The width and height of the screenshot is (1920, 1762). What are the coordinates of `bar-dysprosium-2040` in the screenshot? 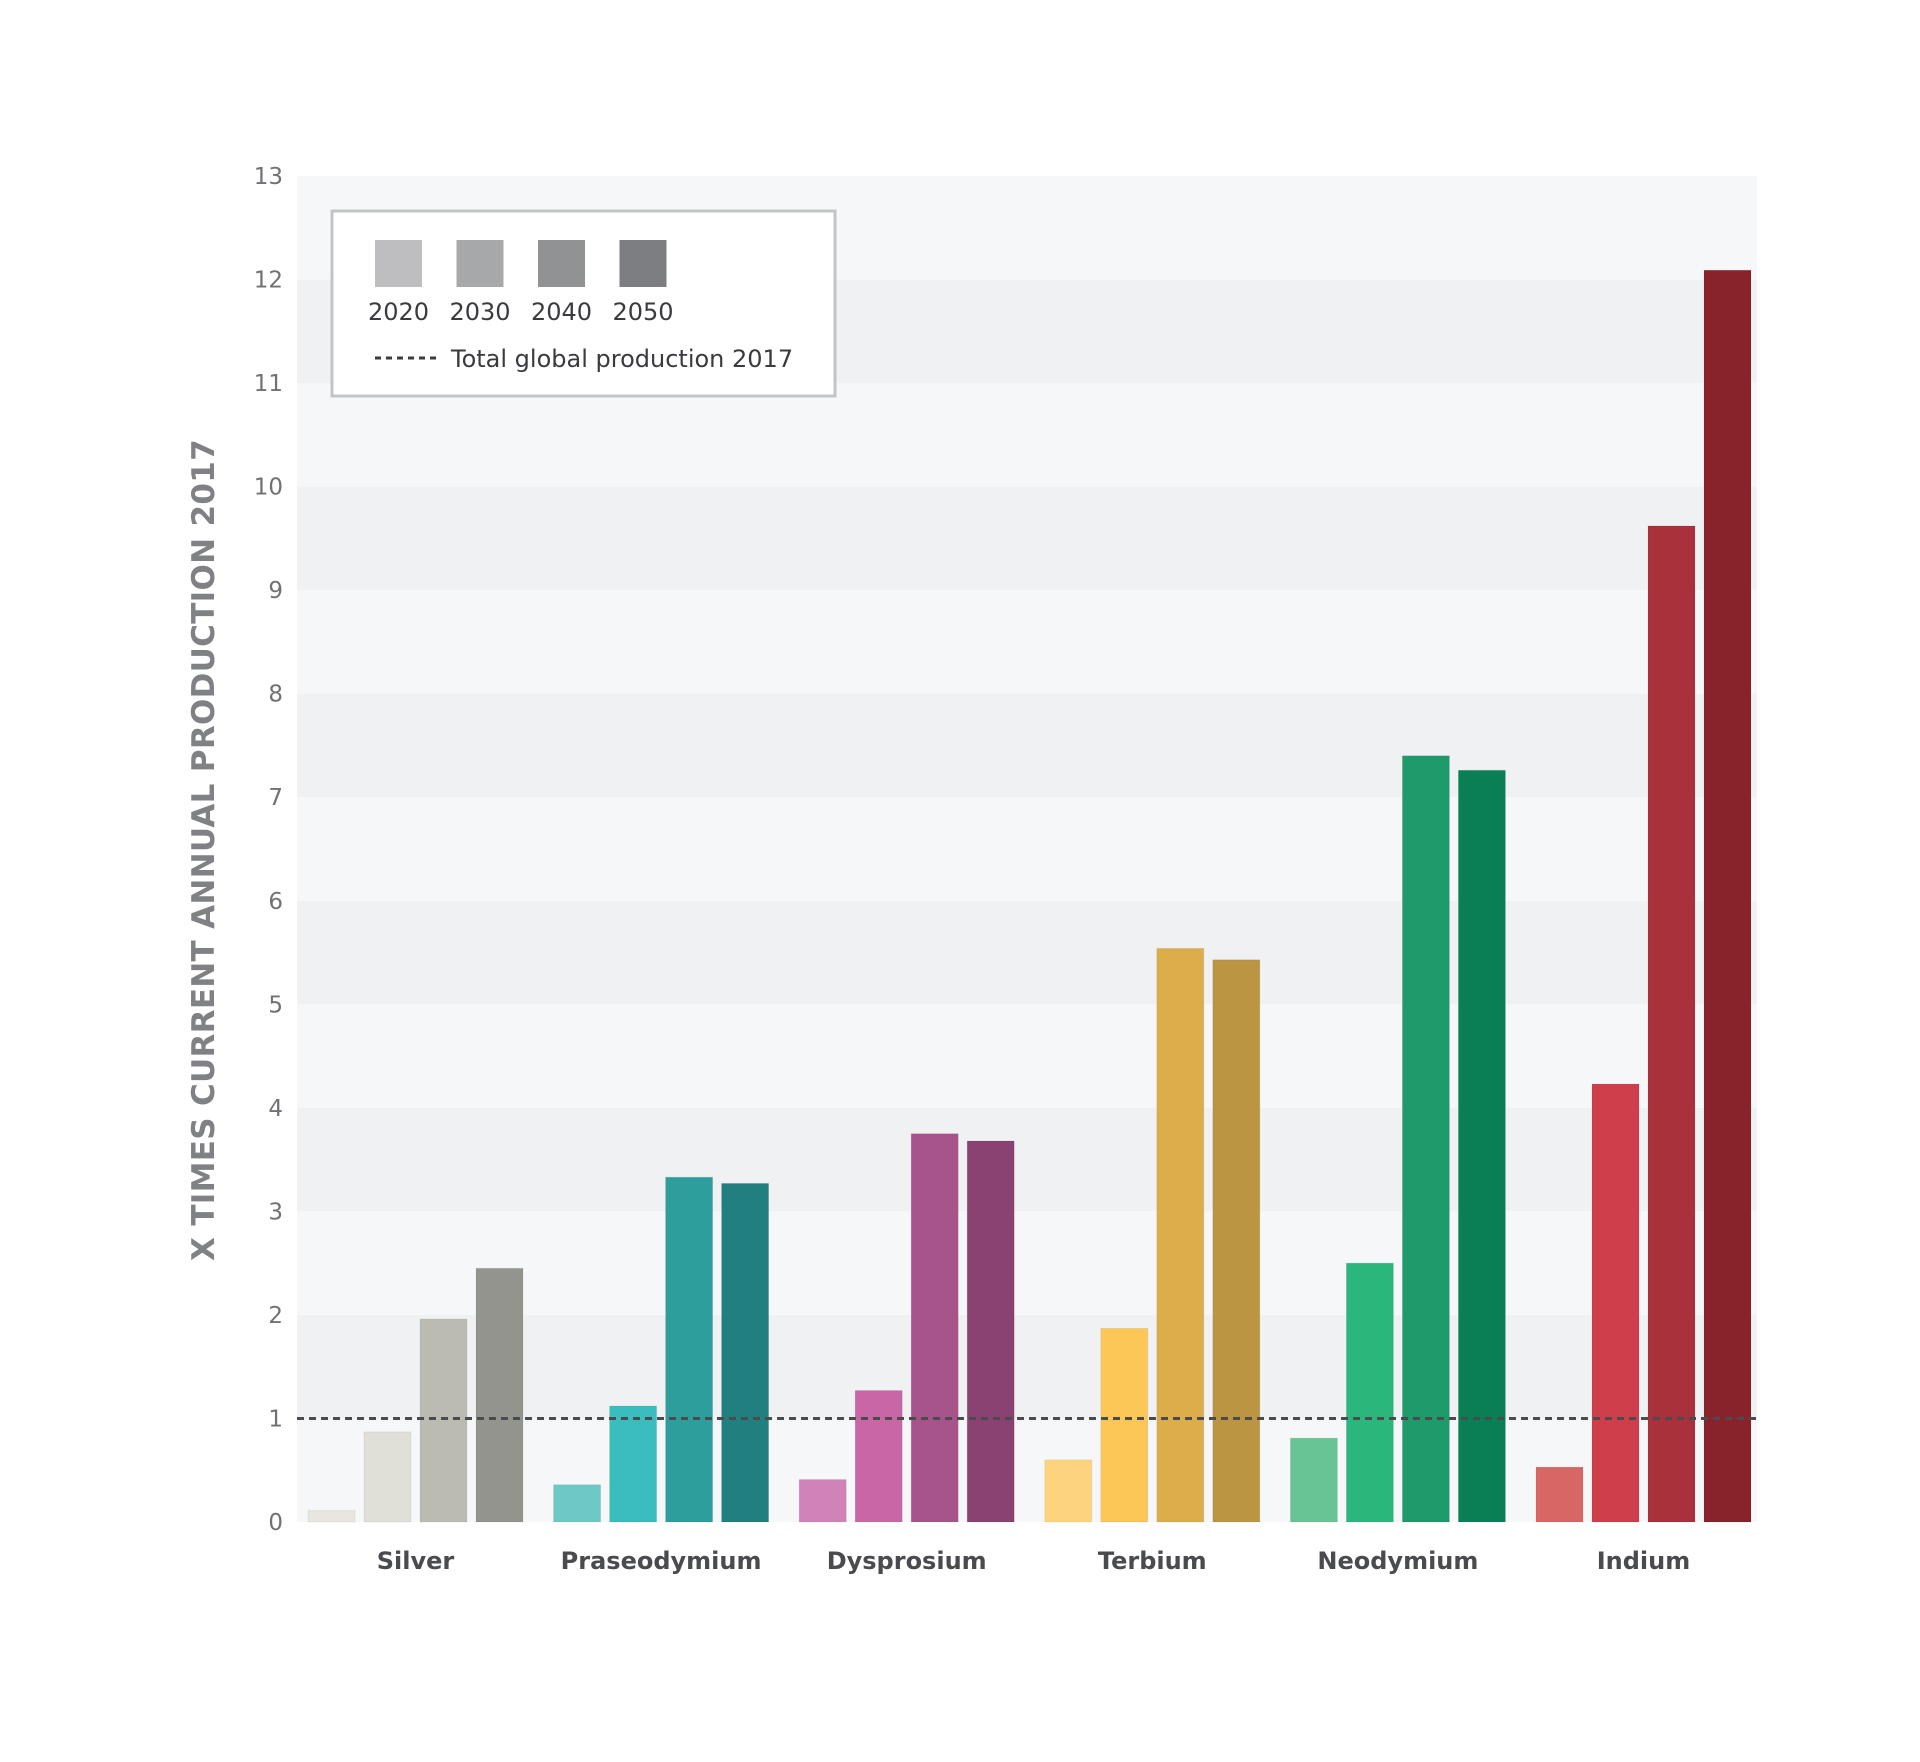 It's located at (934, 1328).